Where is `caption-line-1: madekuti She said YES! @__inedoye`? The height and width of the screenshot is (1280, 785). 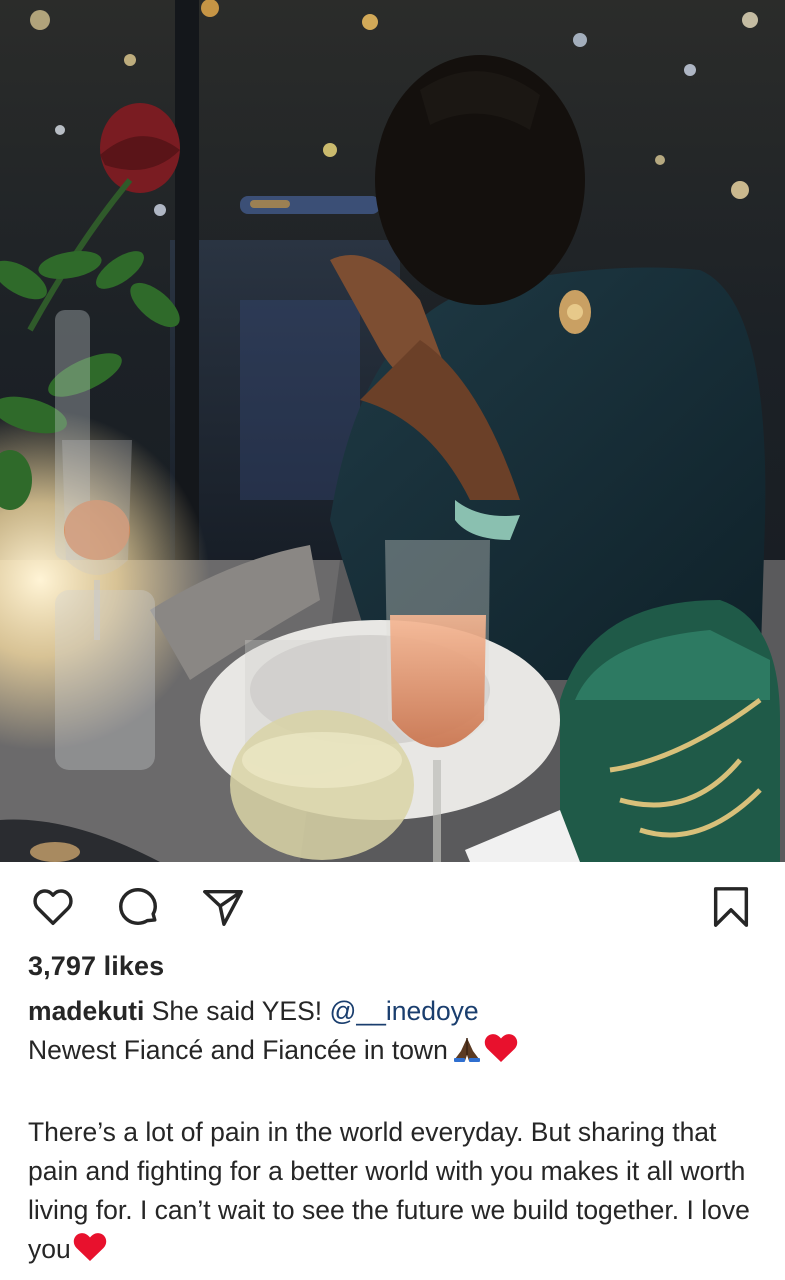
caption-line-1: madekuti She said YES! @__inedoye is located at coordinates (395, 1011).